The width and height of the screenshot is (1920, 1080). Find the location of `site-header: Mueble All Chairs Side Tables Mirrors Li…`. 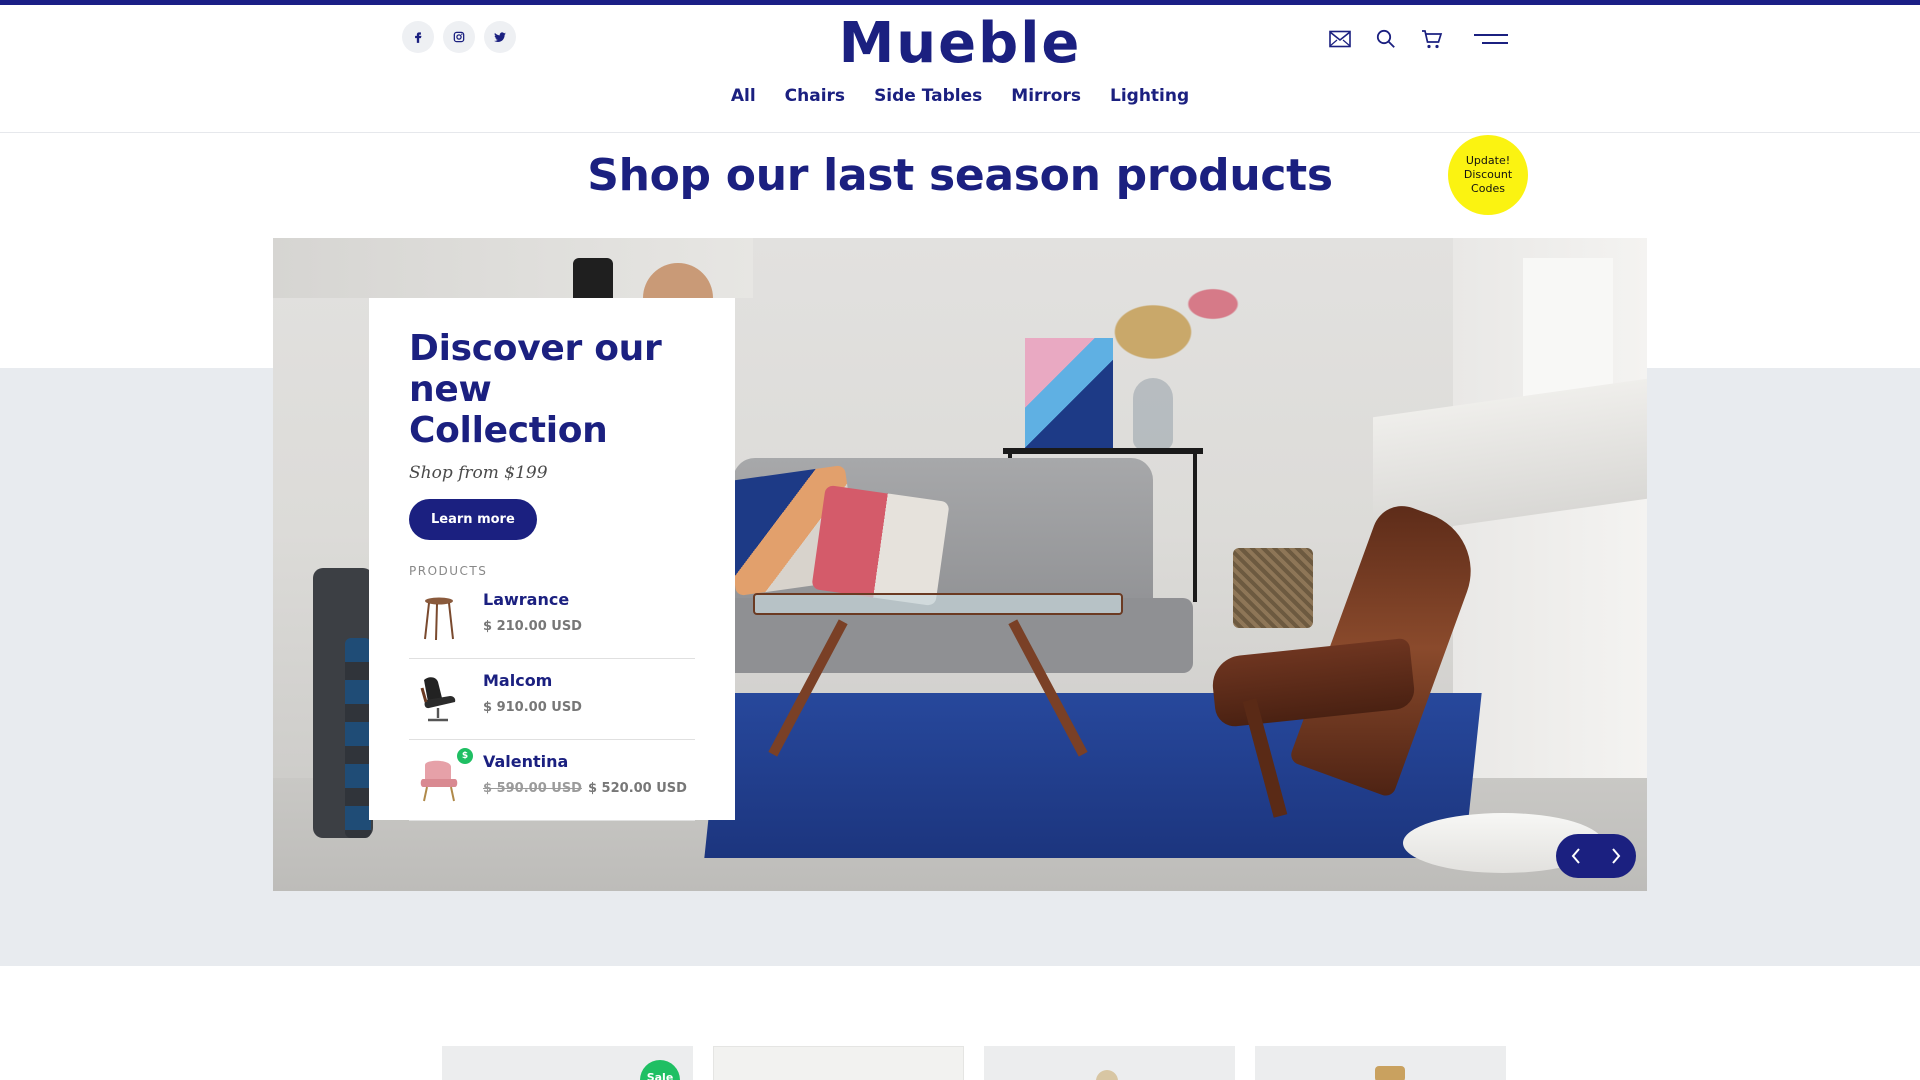

site-header: Mueble All Chairs Side Tables Mirrors Li… is located at coordinates (960, 69).